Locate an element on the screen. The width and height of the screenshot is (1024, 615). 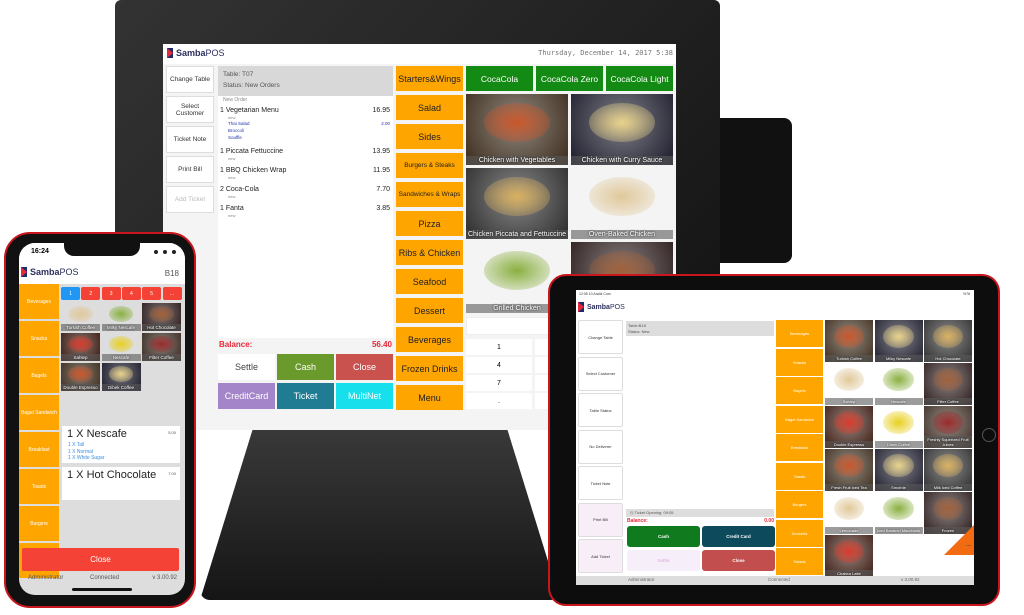
numpad-key: . is located at coordinates (499, 401).